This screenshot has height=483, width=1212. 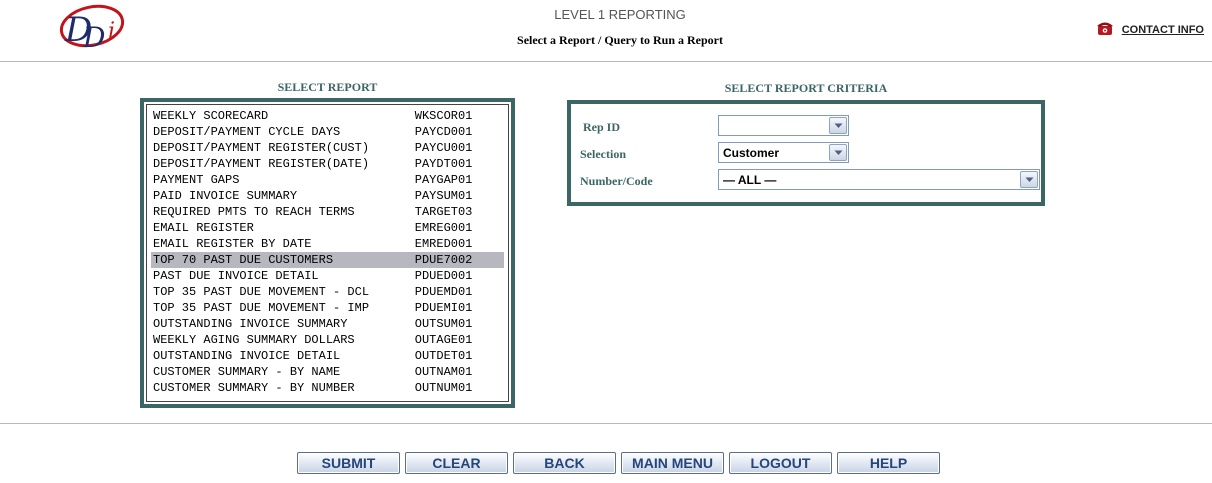 What do you see at coordinates (443, 212) in the screenshot?
I see `report-option-code: TARGET03` at bounding box center [443, 212].